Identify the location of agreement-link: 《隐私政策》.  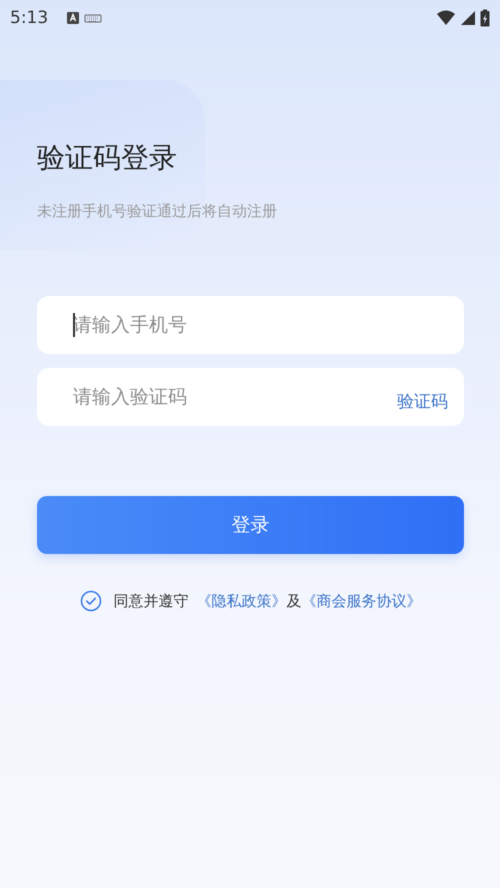
(241, 601).